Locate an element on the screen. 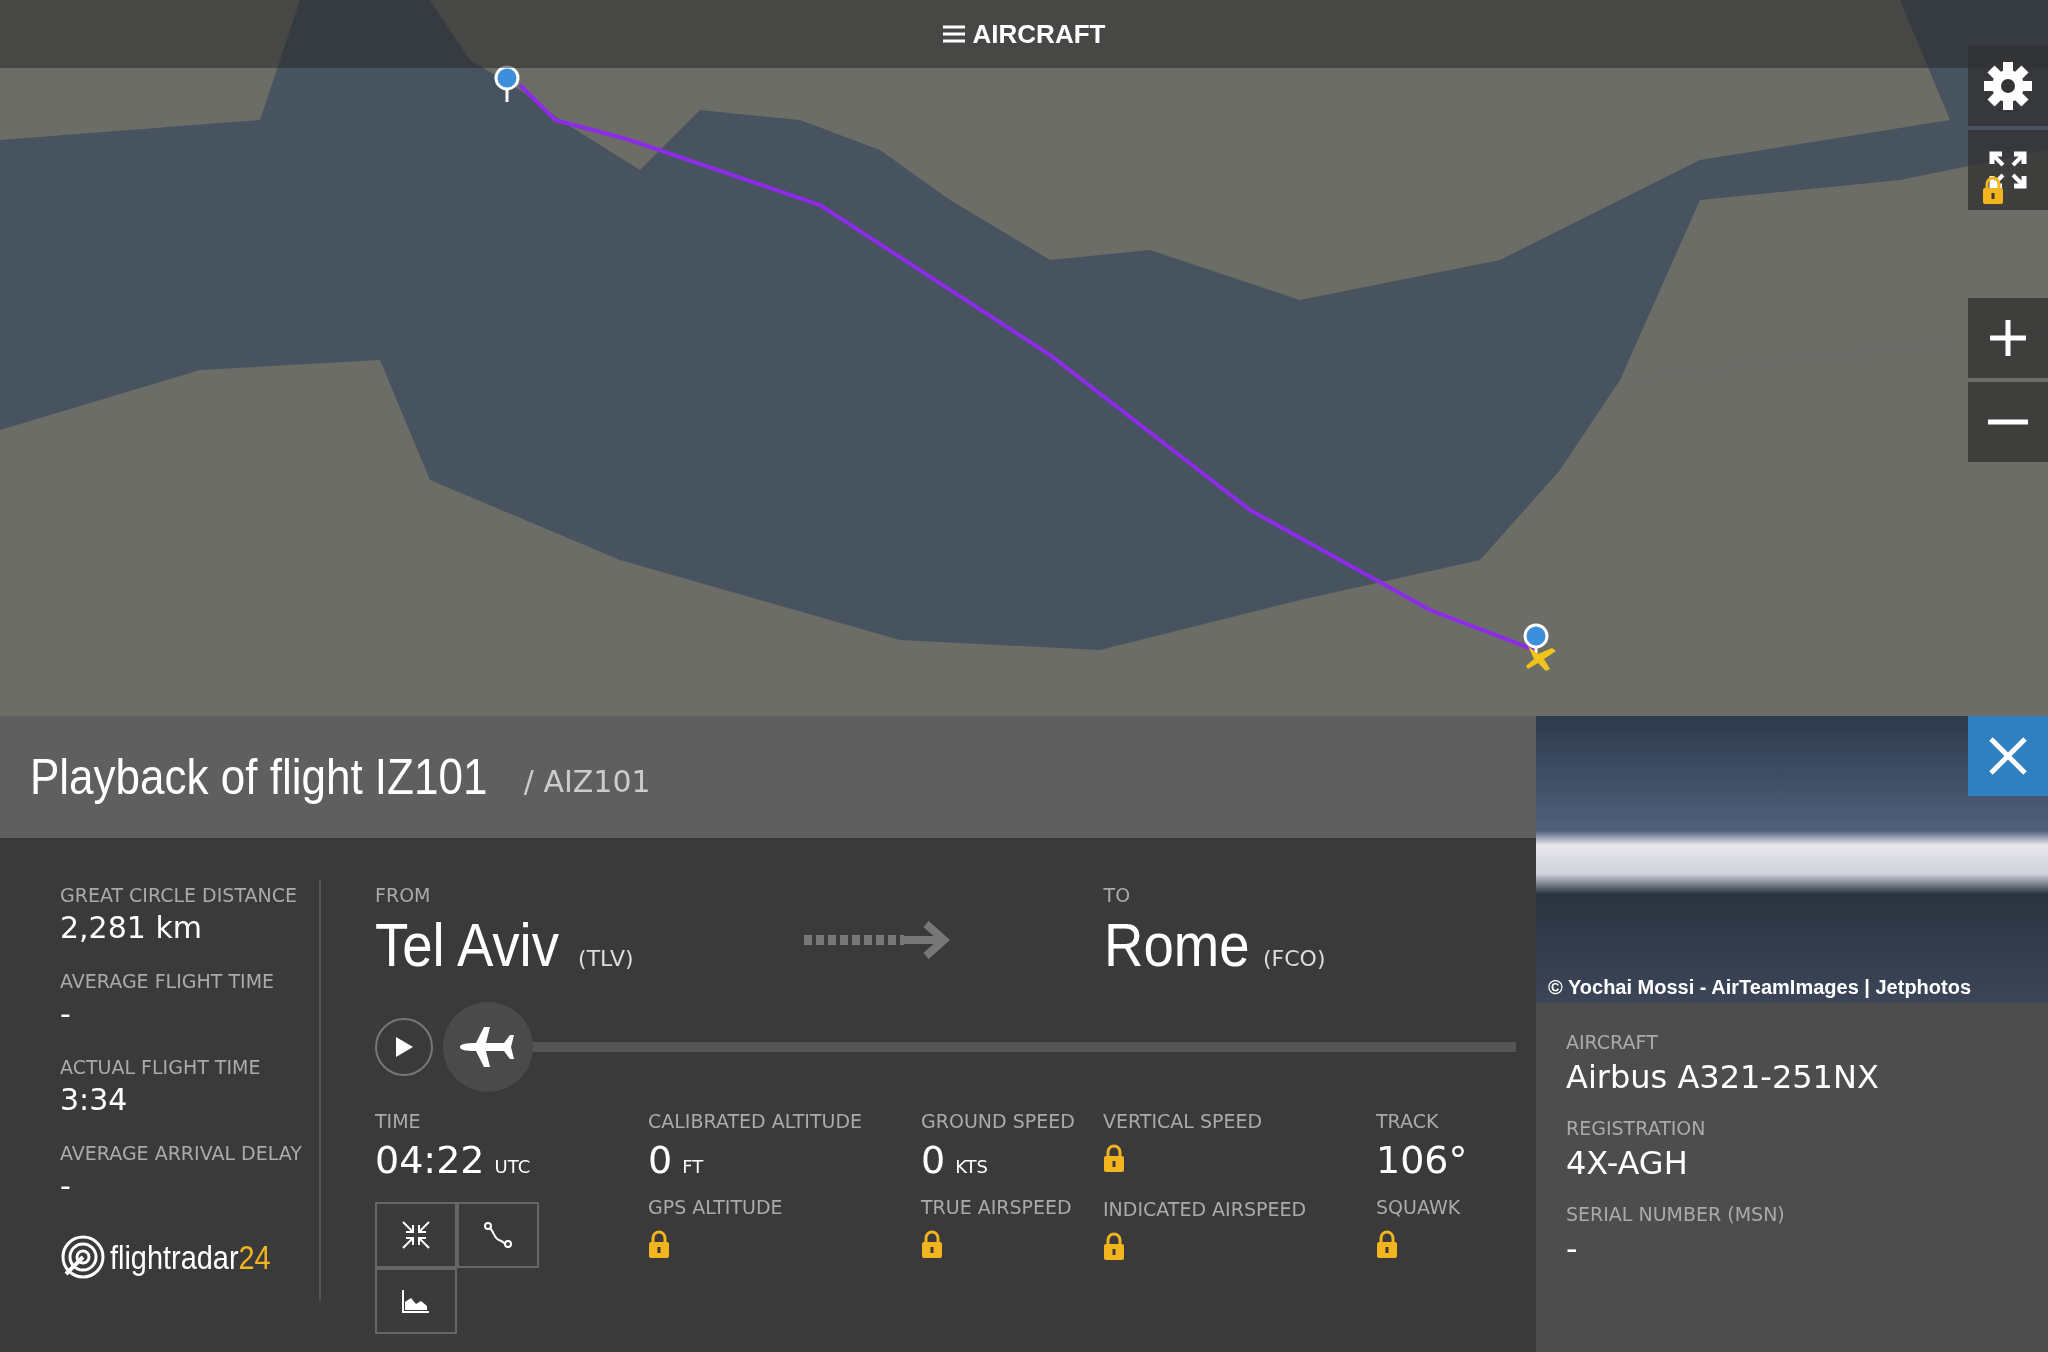 This screenshot has width=2048, height=1352. radar-logo-icon is located at coordinates (83, 1257).